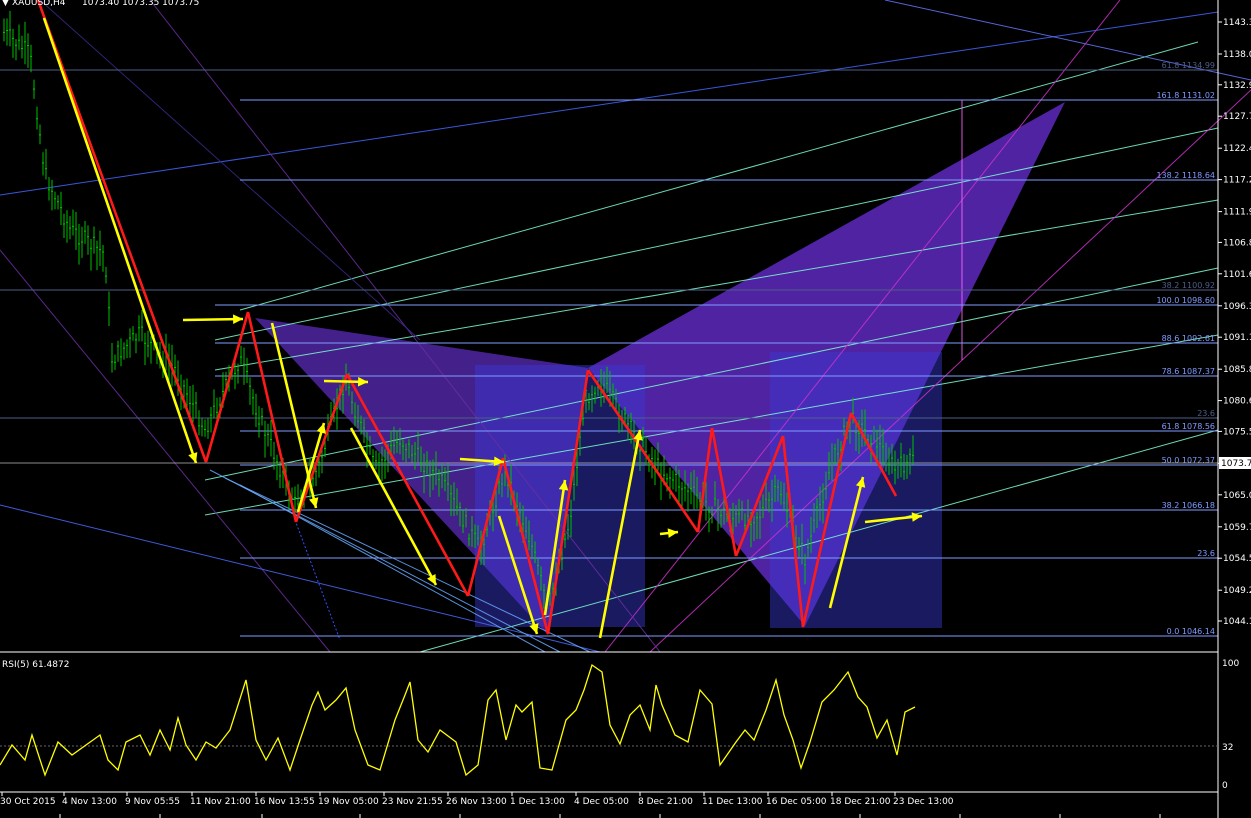  I want to click on pattern-box-right, so click(856, 490).